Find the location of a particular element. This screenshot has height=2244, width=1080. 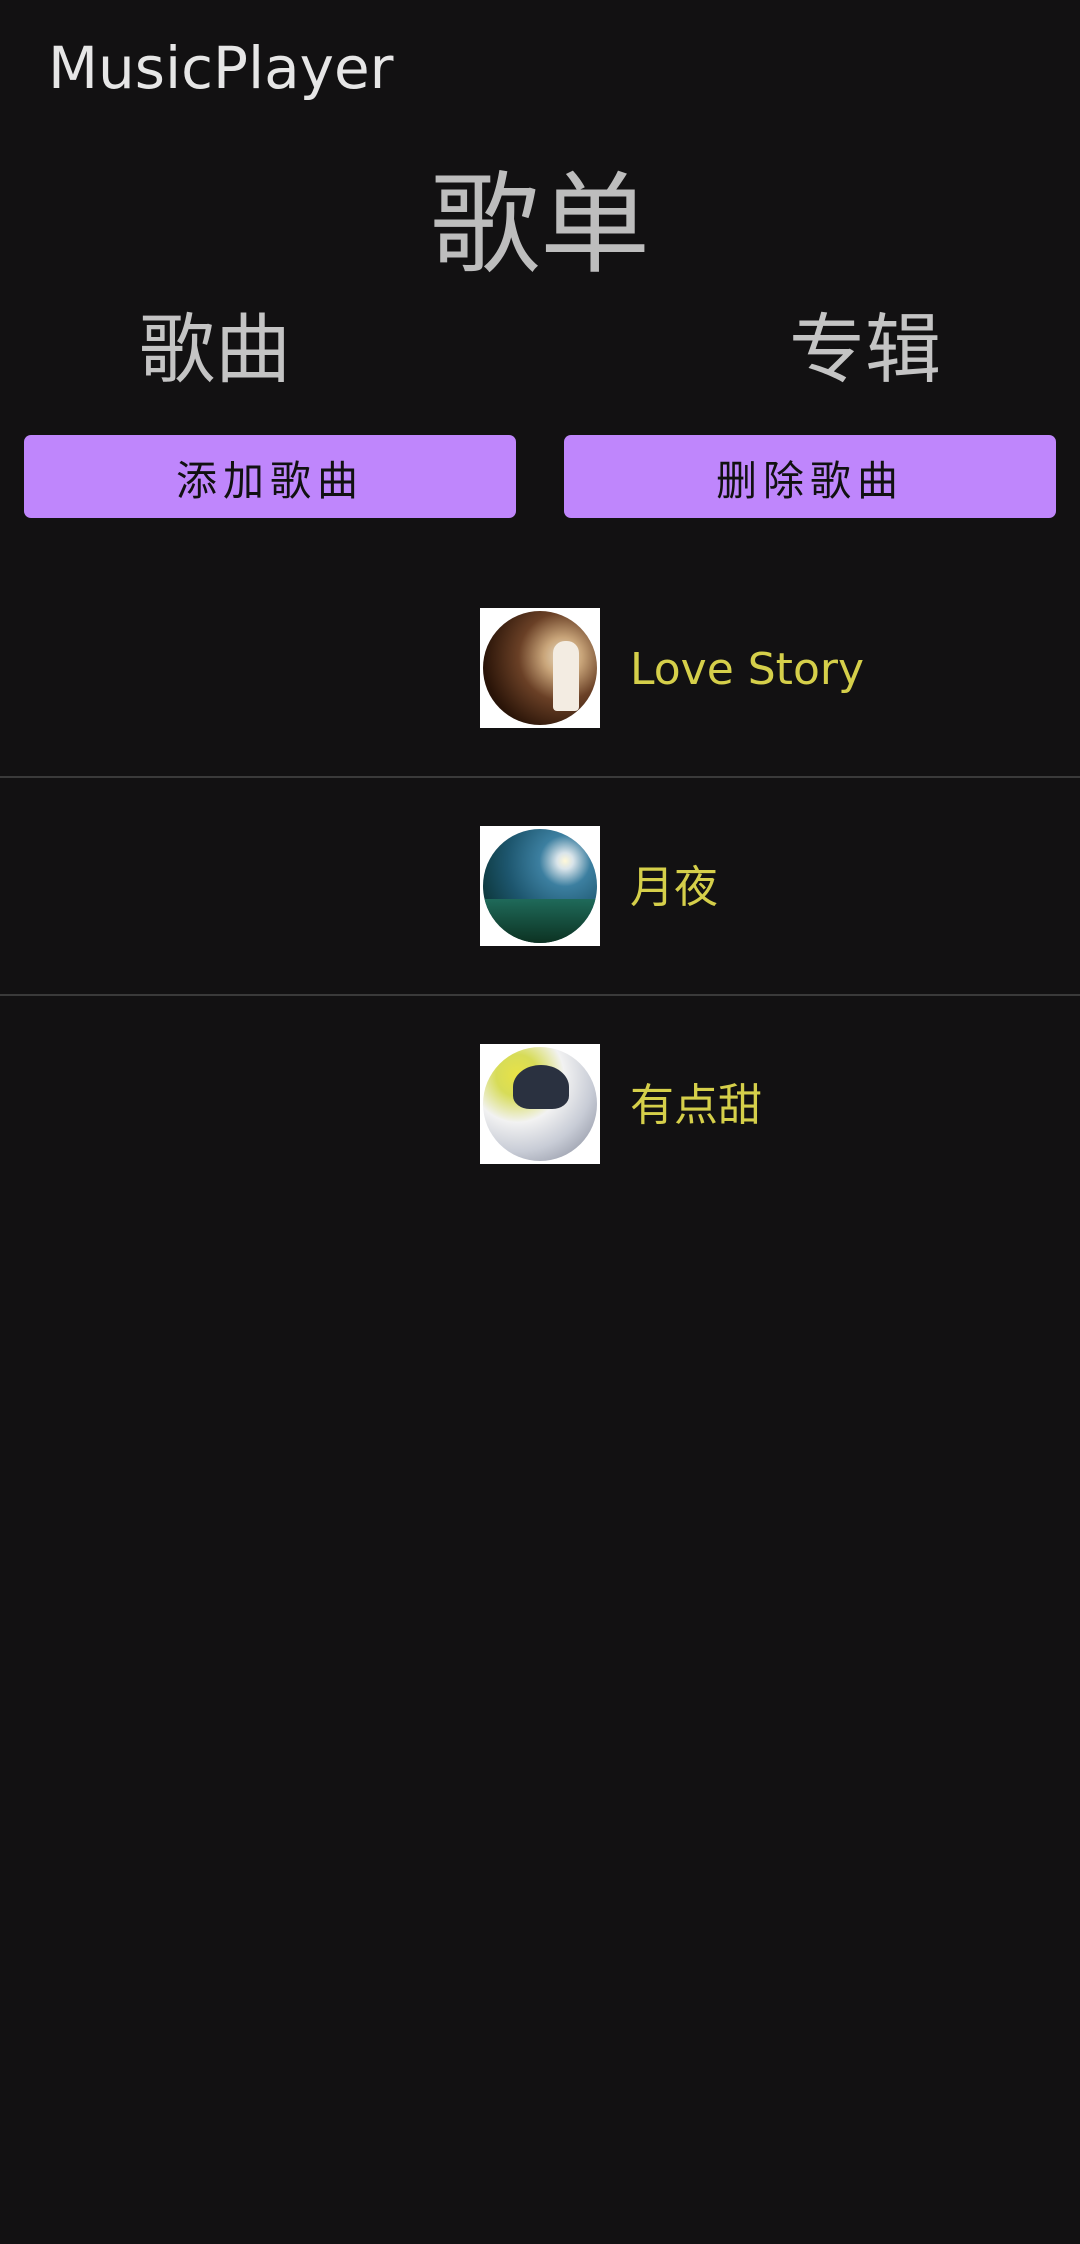

tab-albums: 专辑 is located at coordinates (865, 350).